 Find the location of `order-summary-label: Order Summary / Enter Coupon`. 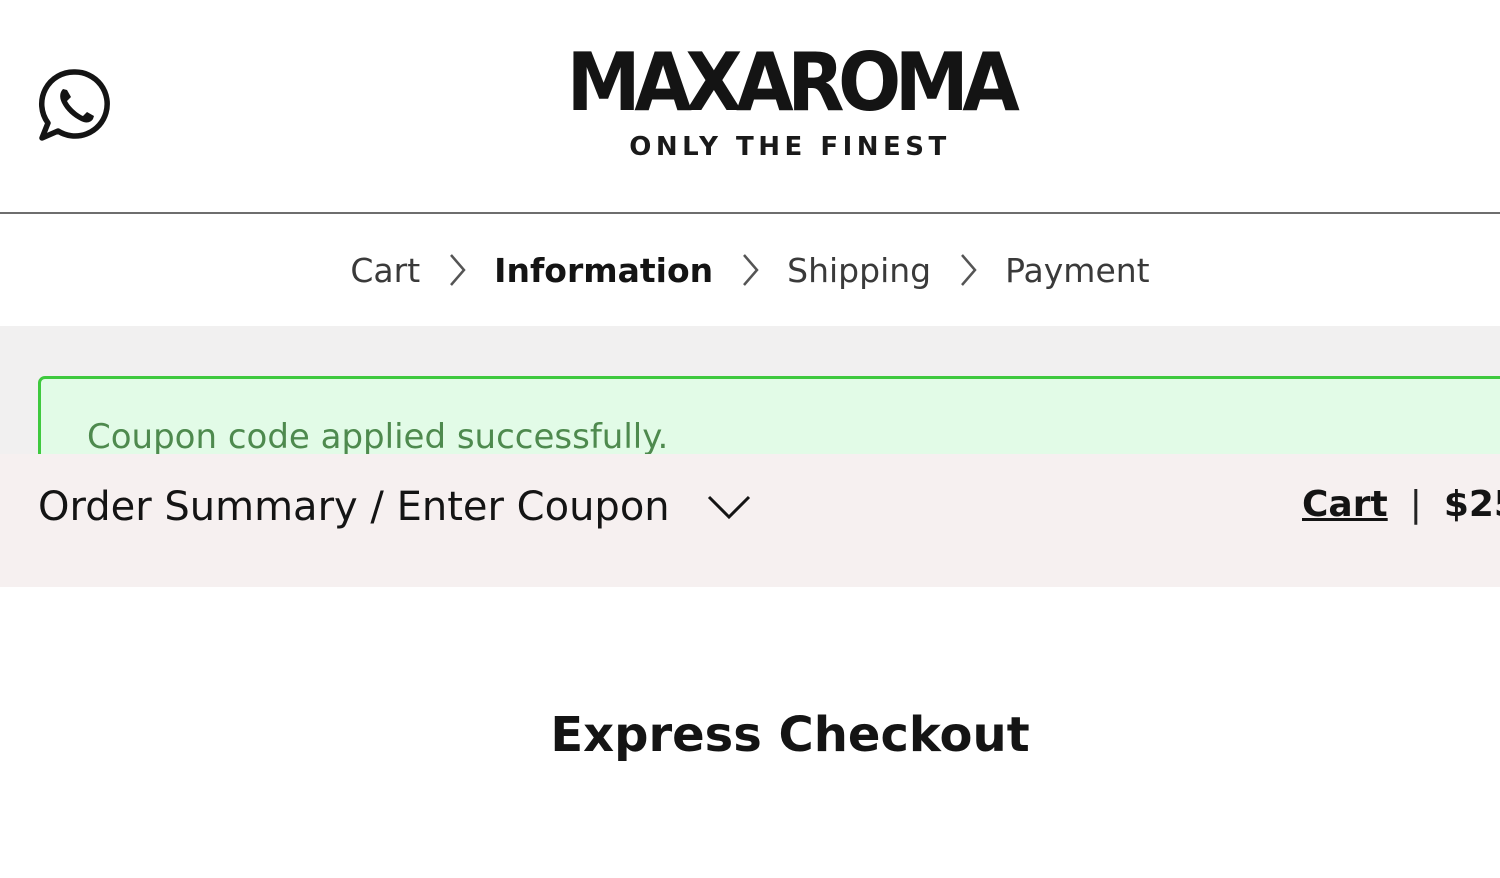

order-summary-label: Order Summary / Enter Coupon is located at coordinates (354, 507).